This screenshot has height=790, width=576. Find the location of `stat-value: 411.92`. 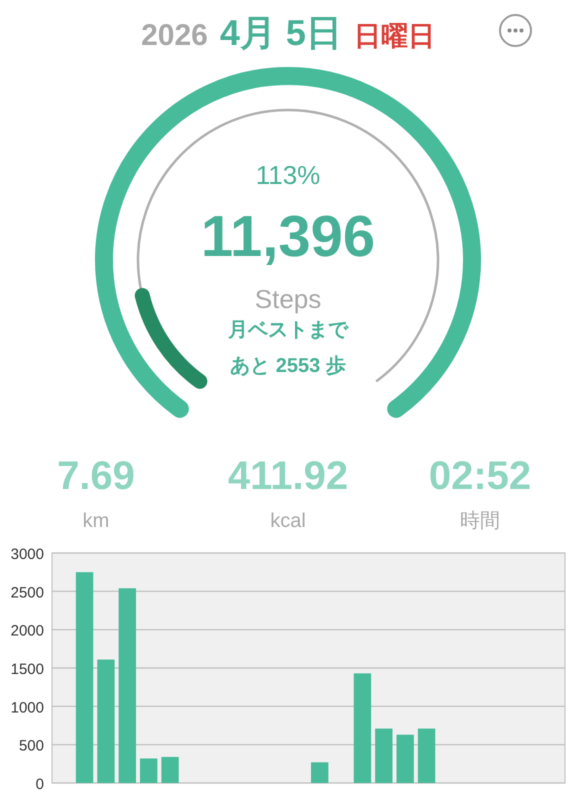

stat-value: 411.92 is located at coordinates (288, 476).